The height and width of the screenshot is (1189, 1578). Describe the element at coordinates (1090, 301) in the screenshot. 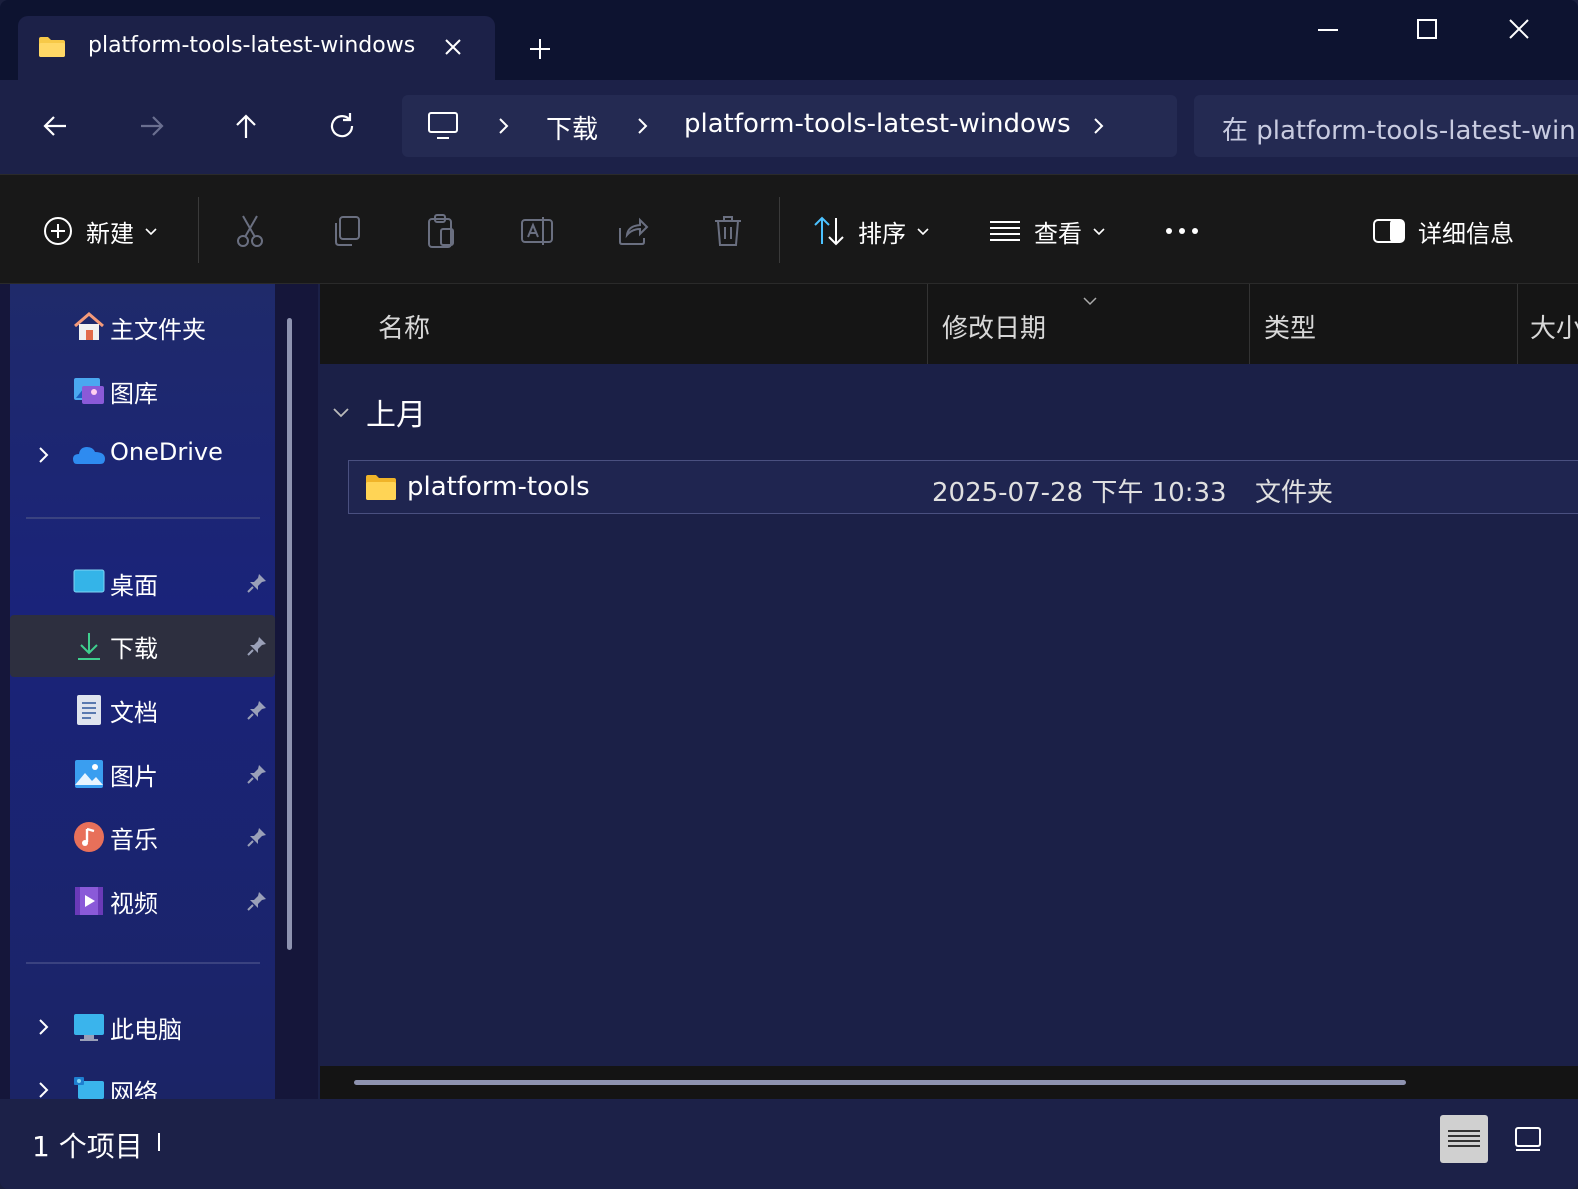

I see `sort-descending-chevron-icon` at that location.